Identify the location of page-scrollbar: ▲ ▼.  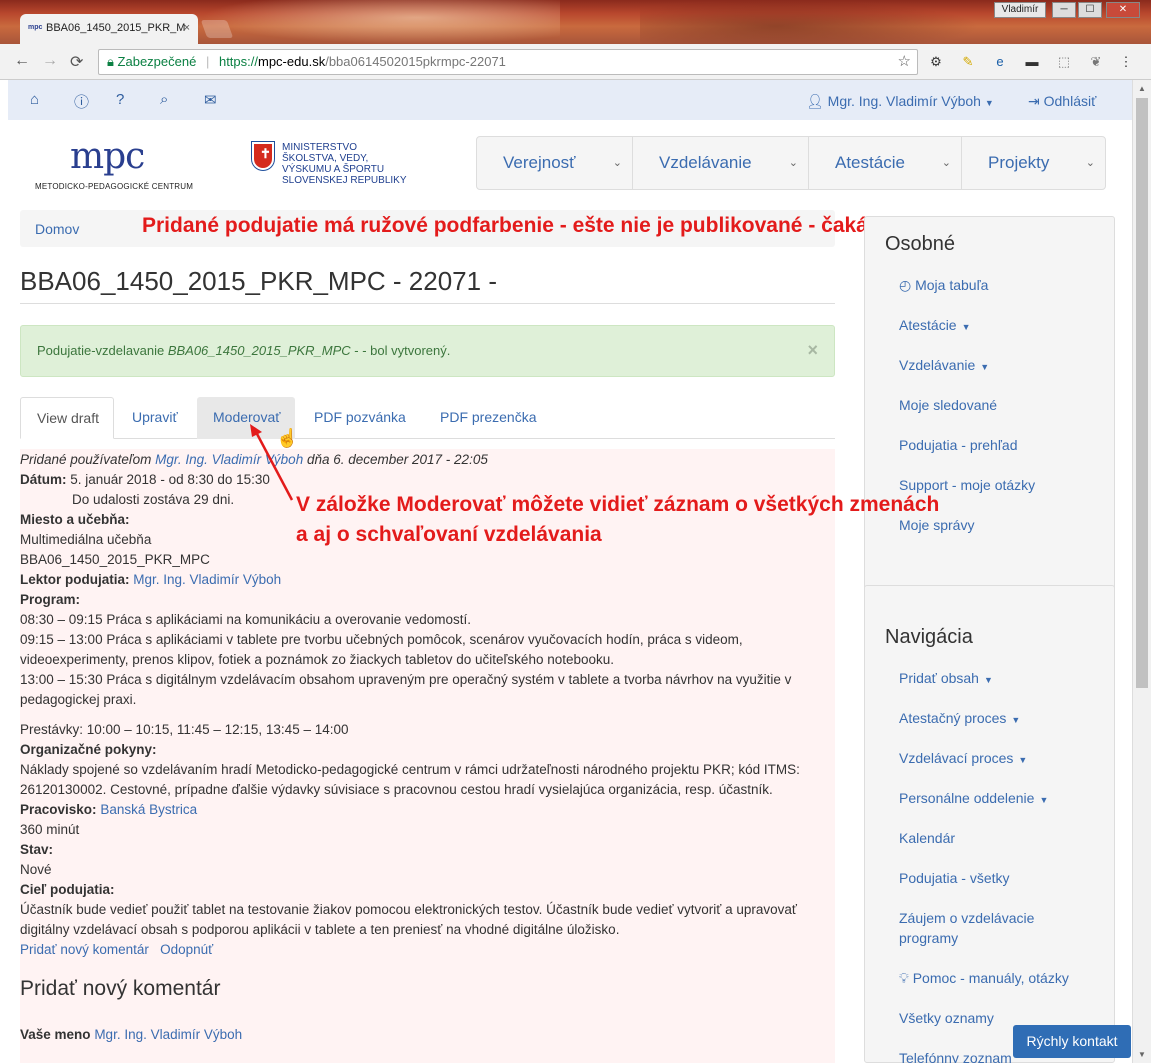
(1141, 571).